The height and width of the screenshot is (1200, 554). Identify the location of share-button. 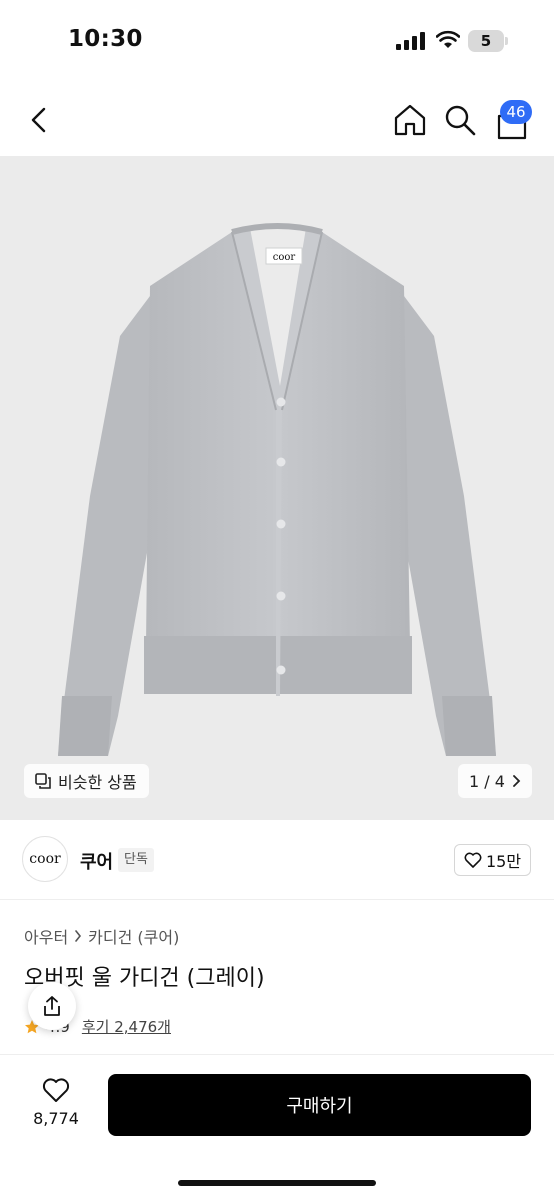
(52, 1006).